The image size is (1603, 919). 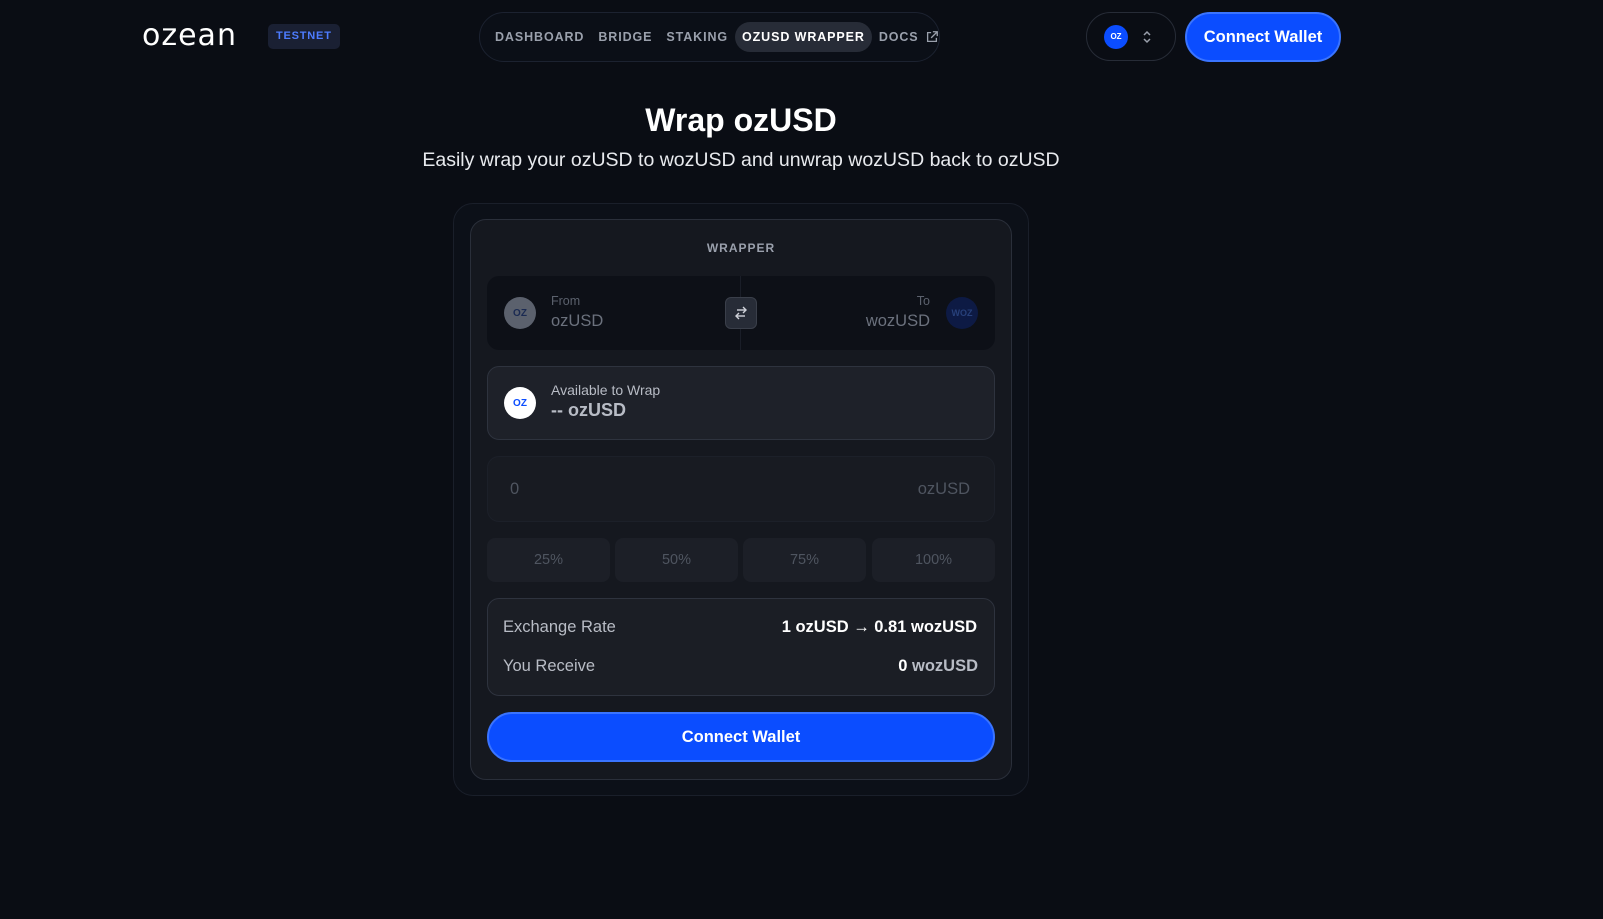 What do you see at coordinates (625, 37) in the screenshot?
I see `nav-bridge: BRIDGE` at bounding box center [625, 37].